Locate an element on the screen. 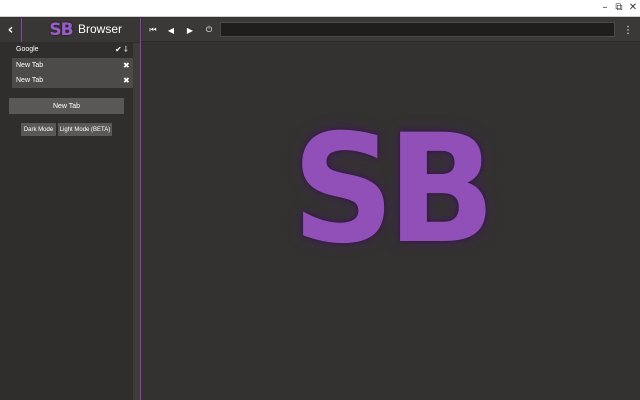 Image resolution: width=640 pixels, height=400 pixels. restore-icon: ⧉ is located at coordinates (619, 8).